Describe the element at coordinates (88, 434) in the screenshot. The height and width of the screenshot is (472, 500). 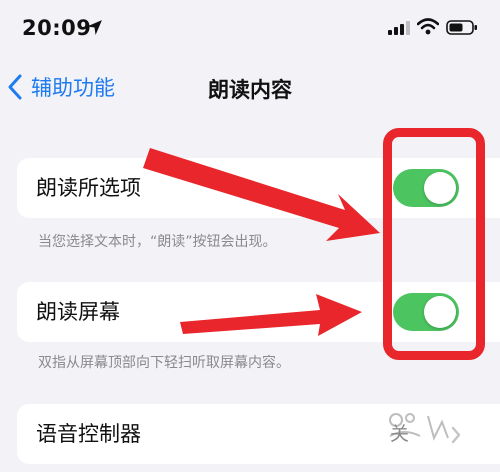
I see `speech-controller-label: 语音控制器` at that location.